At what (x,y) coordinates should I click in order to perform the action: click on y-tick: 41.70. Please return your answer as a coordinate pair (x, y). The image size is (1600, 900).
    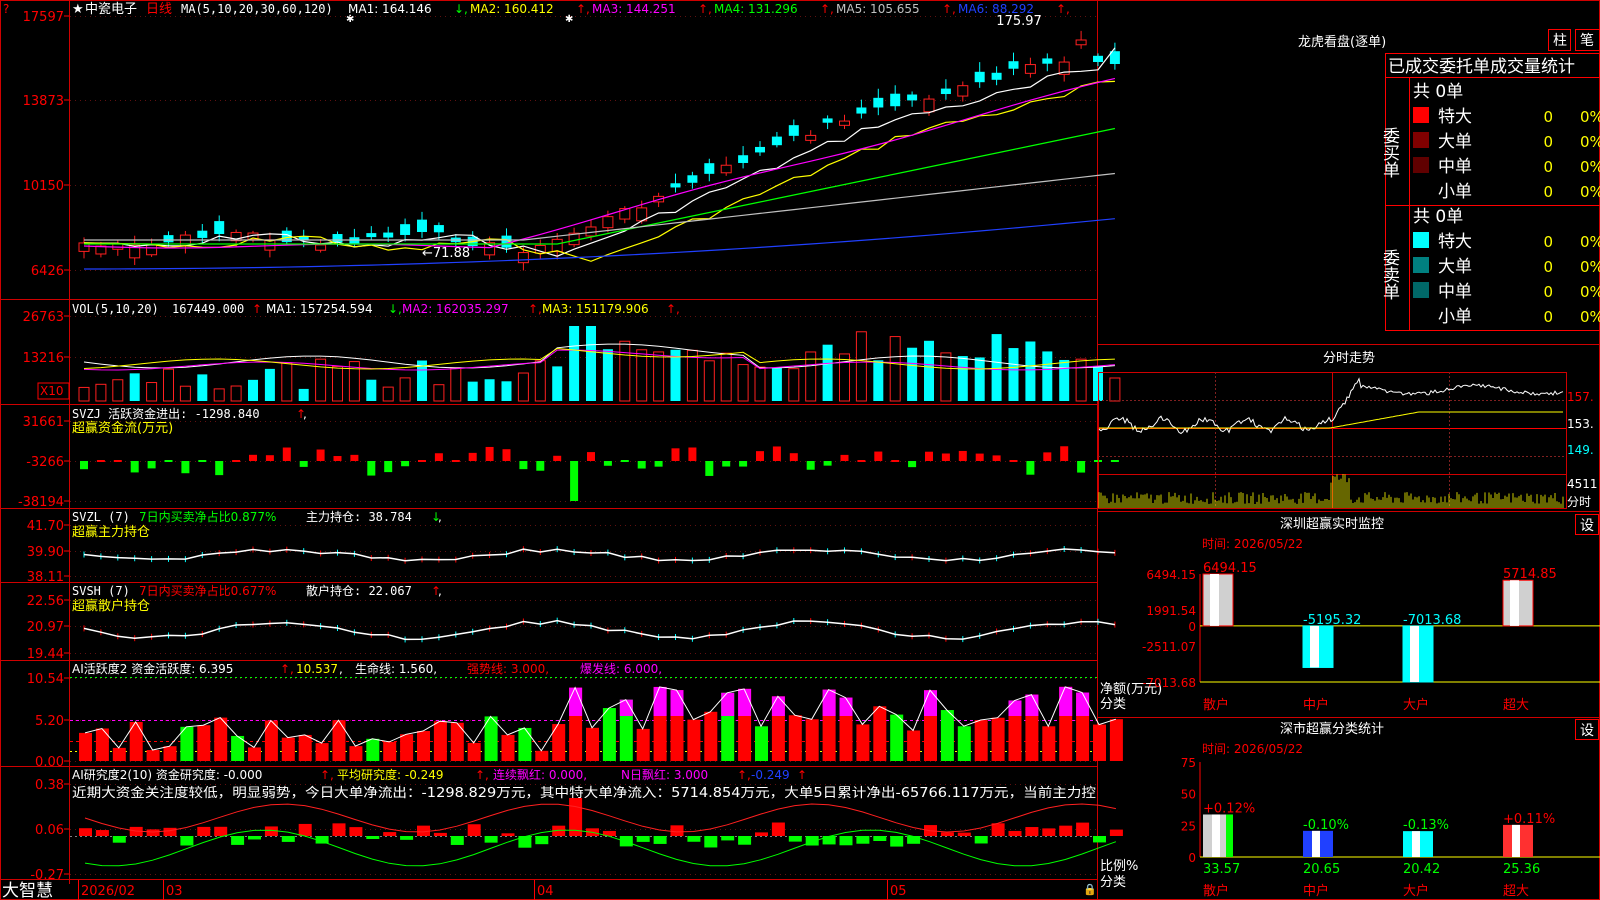
    Looking at the image, I should click on (45, 526).